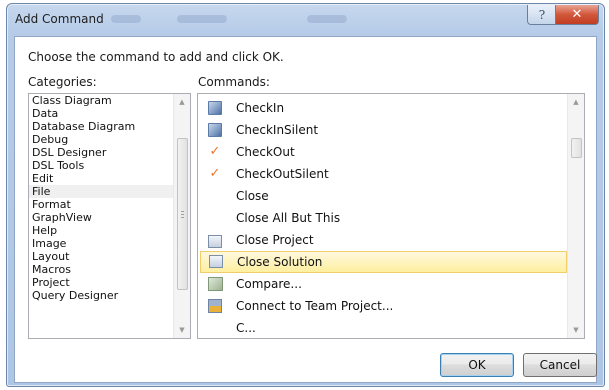 The image size is (609, 390). Describe the element at coordinates (265, 152) in the screenshot. I see `command-label: CheckOut` at that location.